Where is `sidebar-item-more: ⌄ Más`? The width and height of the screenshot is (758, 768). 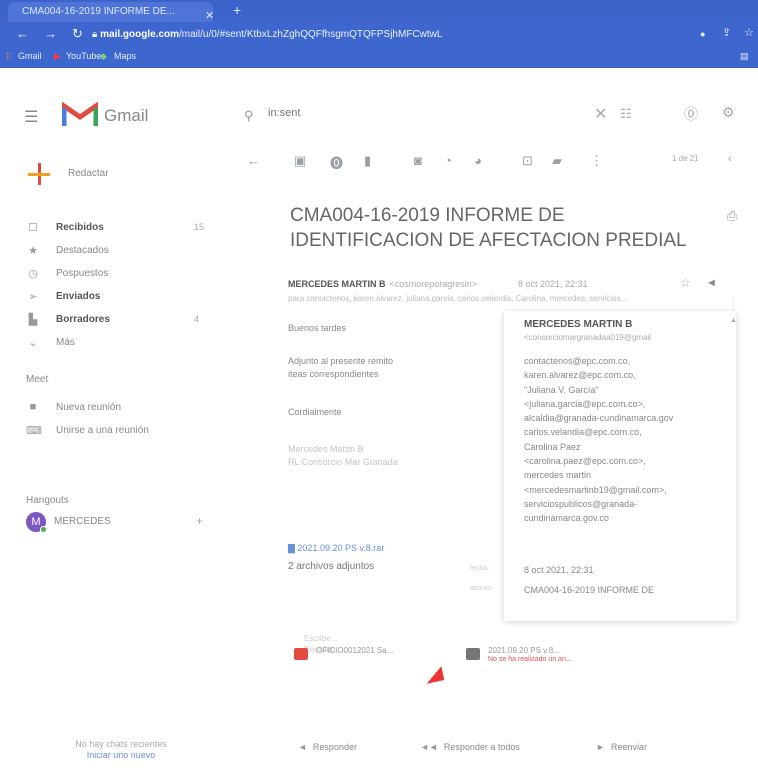
sidebar-item-more: ⌄ Más is located at coordinates (121, 345).